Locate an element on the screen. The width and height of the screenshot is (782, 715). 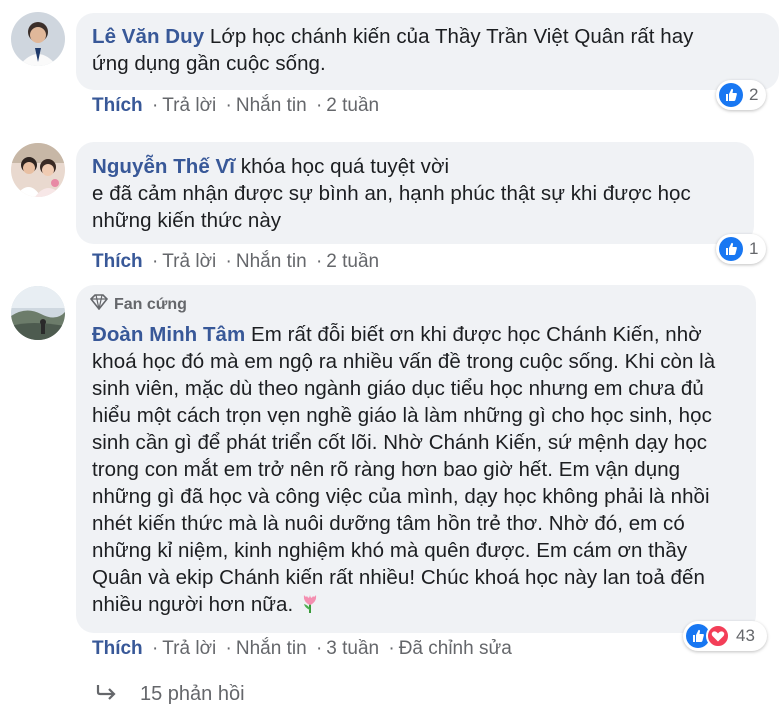
reaction-count: 43 is located at coordinates (745, 635).